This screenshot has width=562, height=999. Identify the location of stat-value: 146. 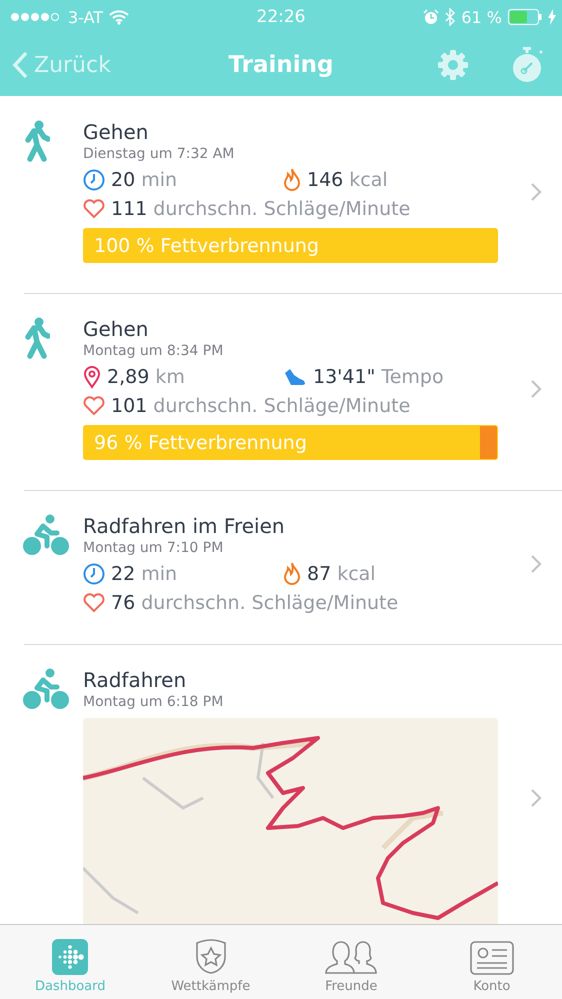
(325, 180).